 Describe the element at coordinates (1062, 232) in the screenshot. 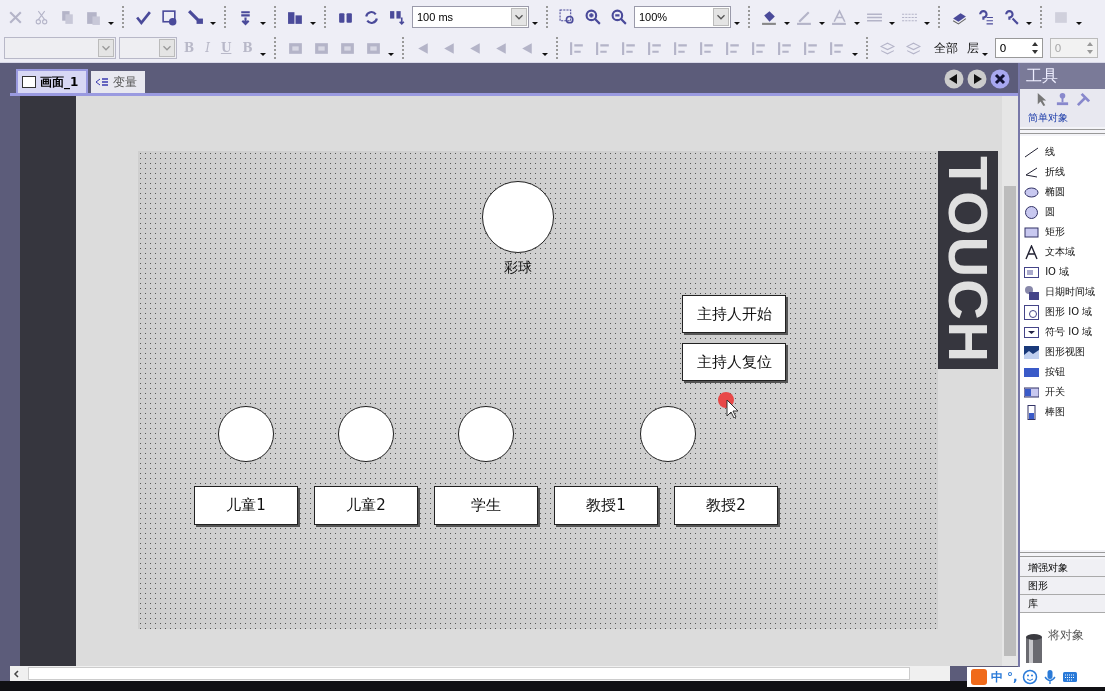

I see `tool-item: 矩形` at that location.